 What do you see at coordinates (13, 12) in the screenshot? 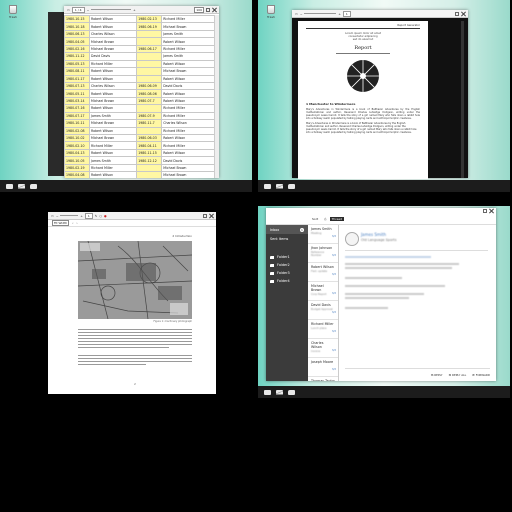
I see `trash-desktop-icon: Trash` at bounding box center [13, 12].